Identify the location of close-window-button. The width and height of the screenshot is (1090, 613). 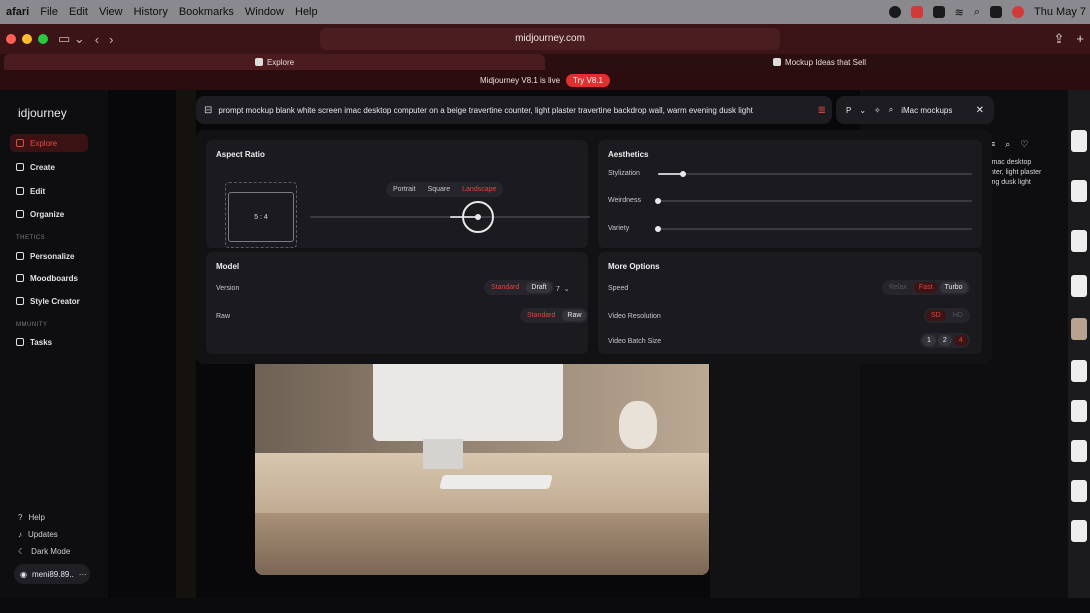
(11, 39).